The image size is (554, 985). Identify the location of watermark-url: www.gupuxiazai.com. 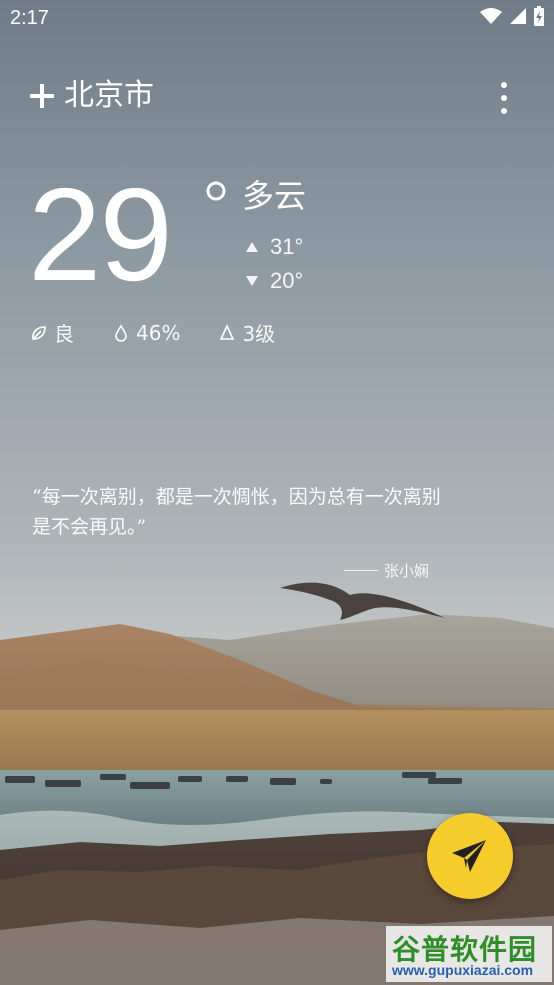
(463, 970).